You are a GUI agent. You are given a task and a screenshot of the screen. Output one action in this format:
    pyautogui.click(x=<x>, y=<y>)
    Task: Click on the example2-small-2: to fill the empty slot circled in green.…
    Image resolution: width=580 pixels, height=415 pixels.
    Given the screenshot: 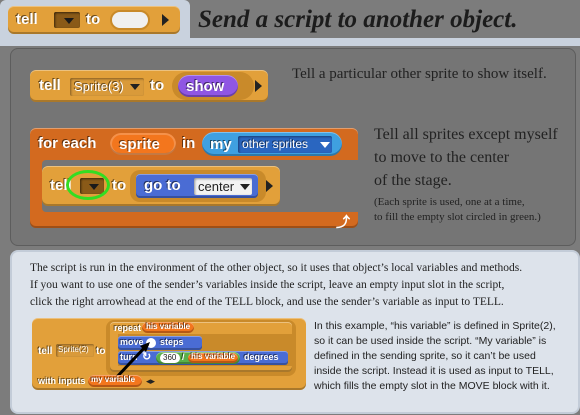 What is the action you would take?
    pyautogui.click(x=457, y=217)
    